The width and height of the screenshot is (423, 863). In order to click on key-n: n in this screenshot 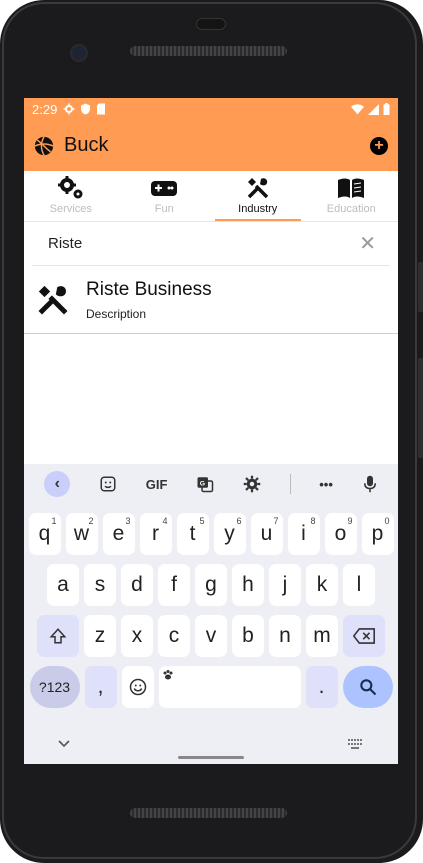, I will do `click(285, 636)`.